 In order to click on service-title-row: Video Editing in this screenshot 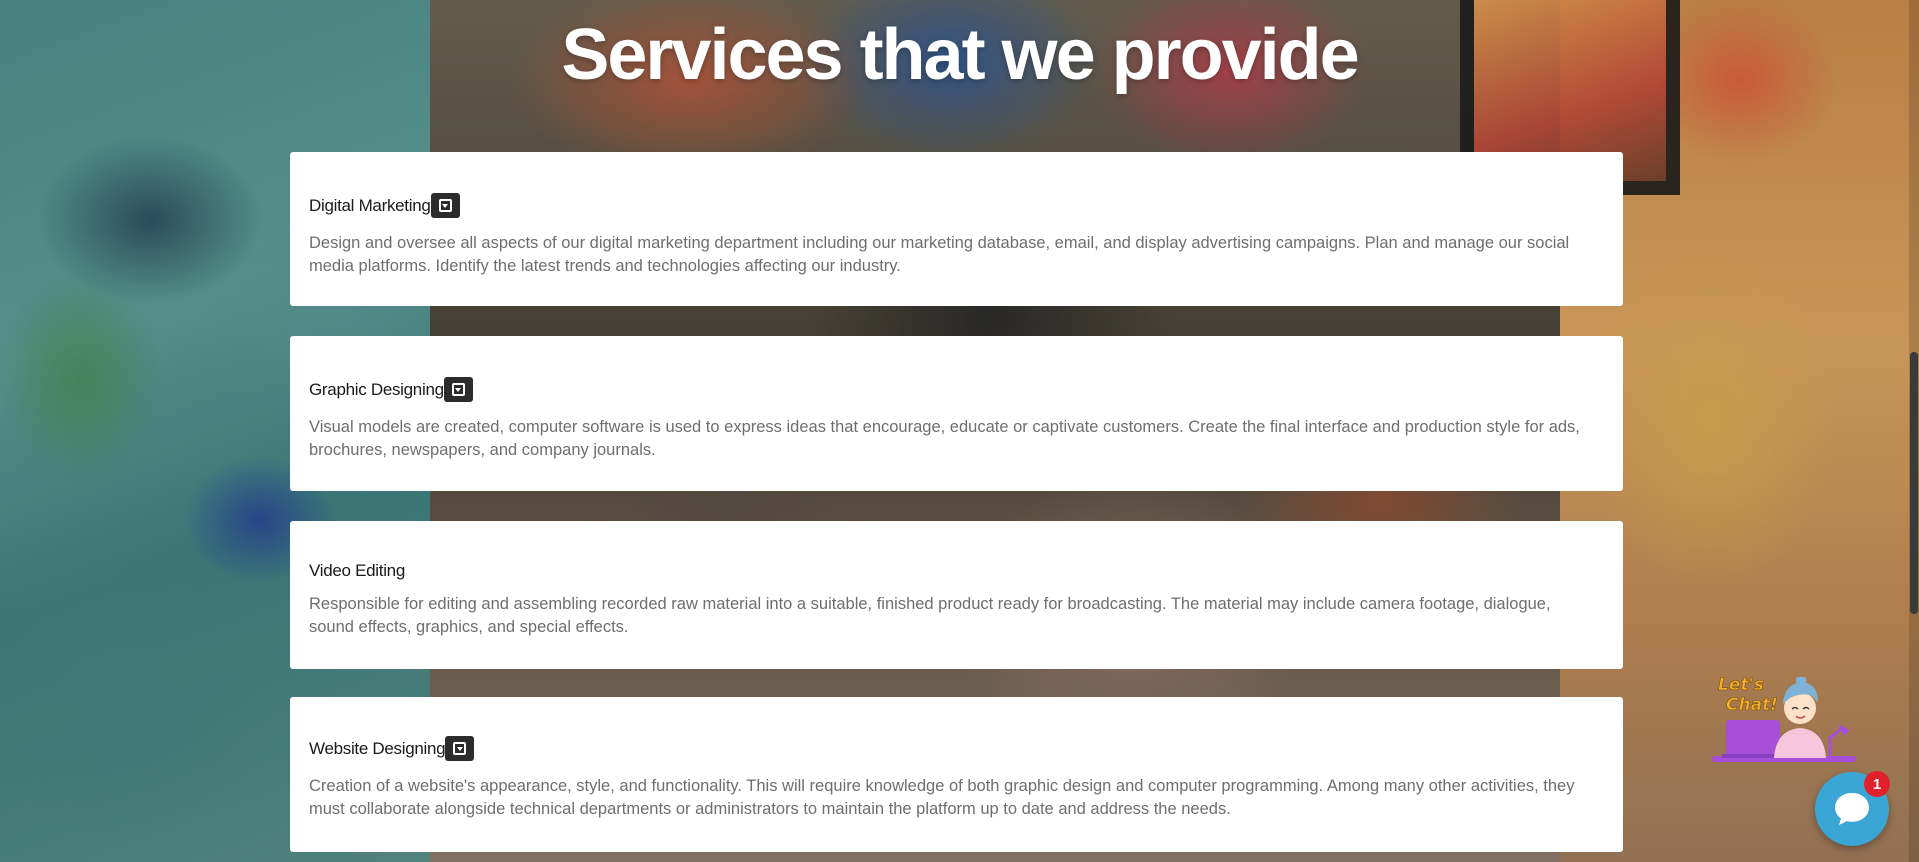, I will do `click(357, 571)`.